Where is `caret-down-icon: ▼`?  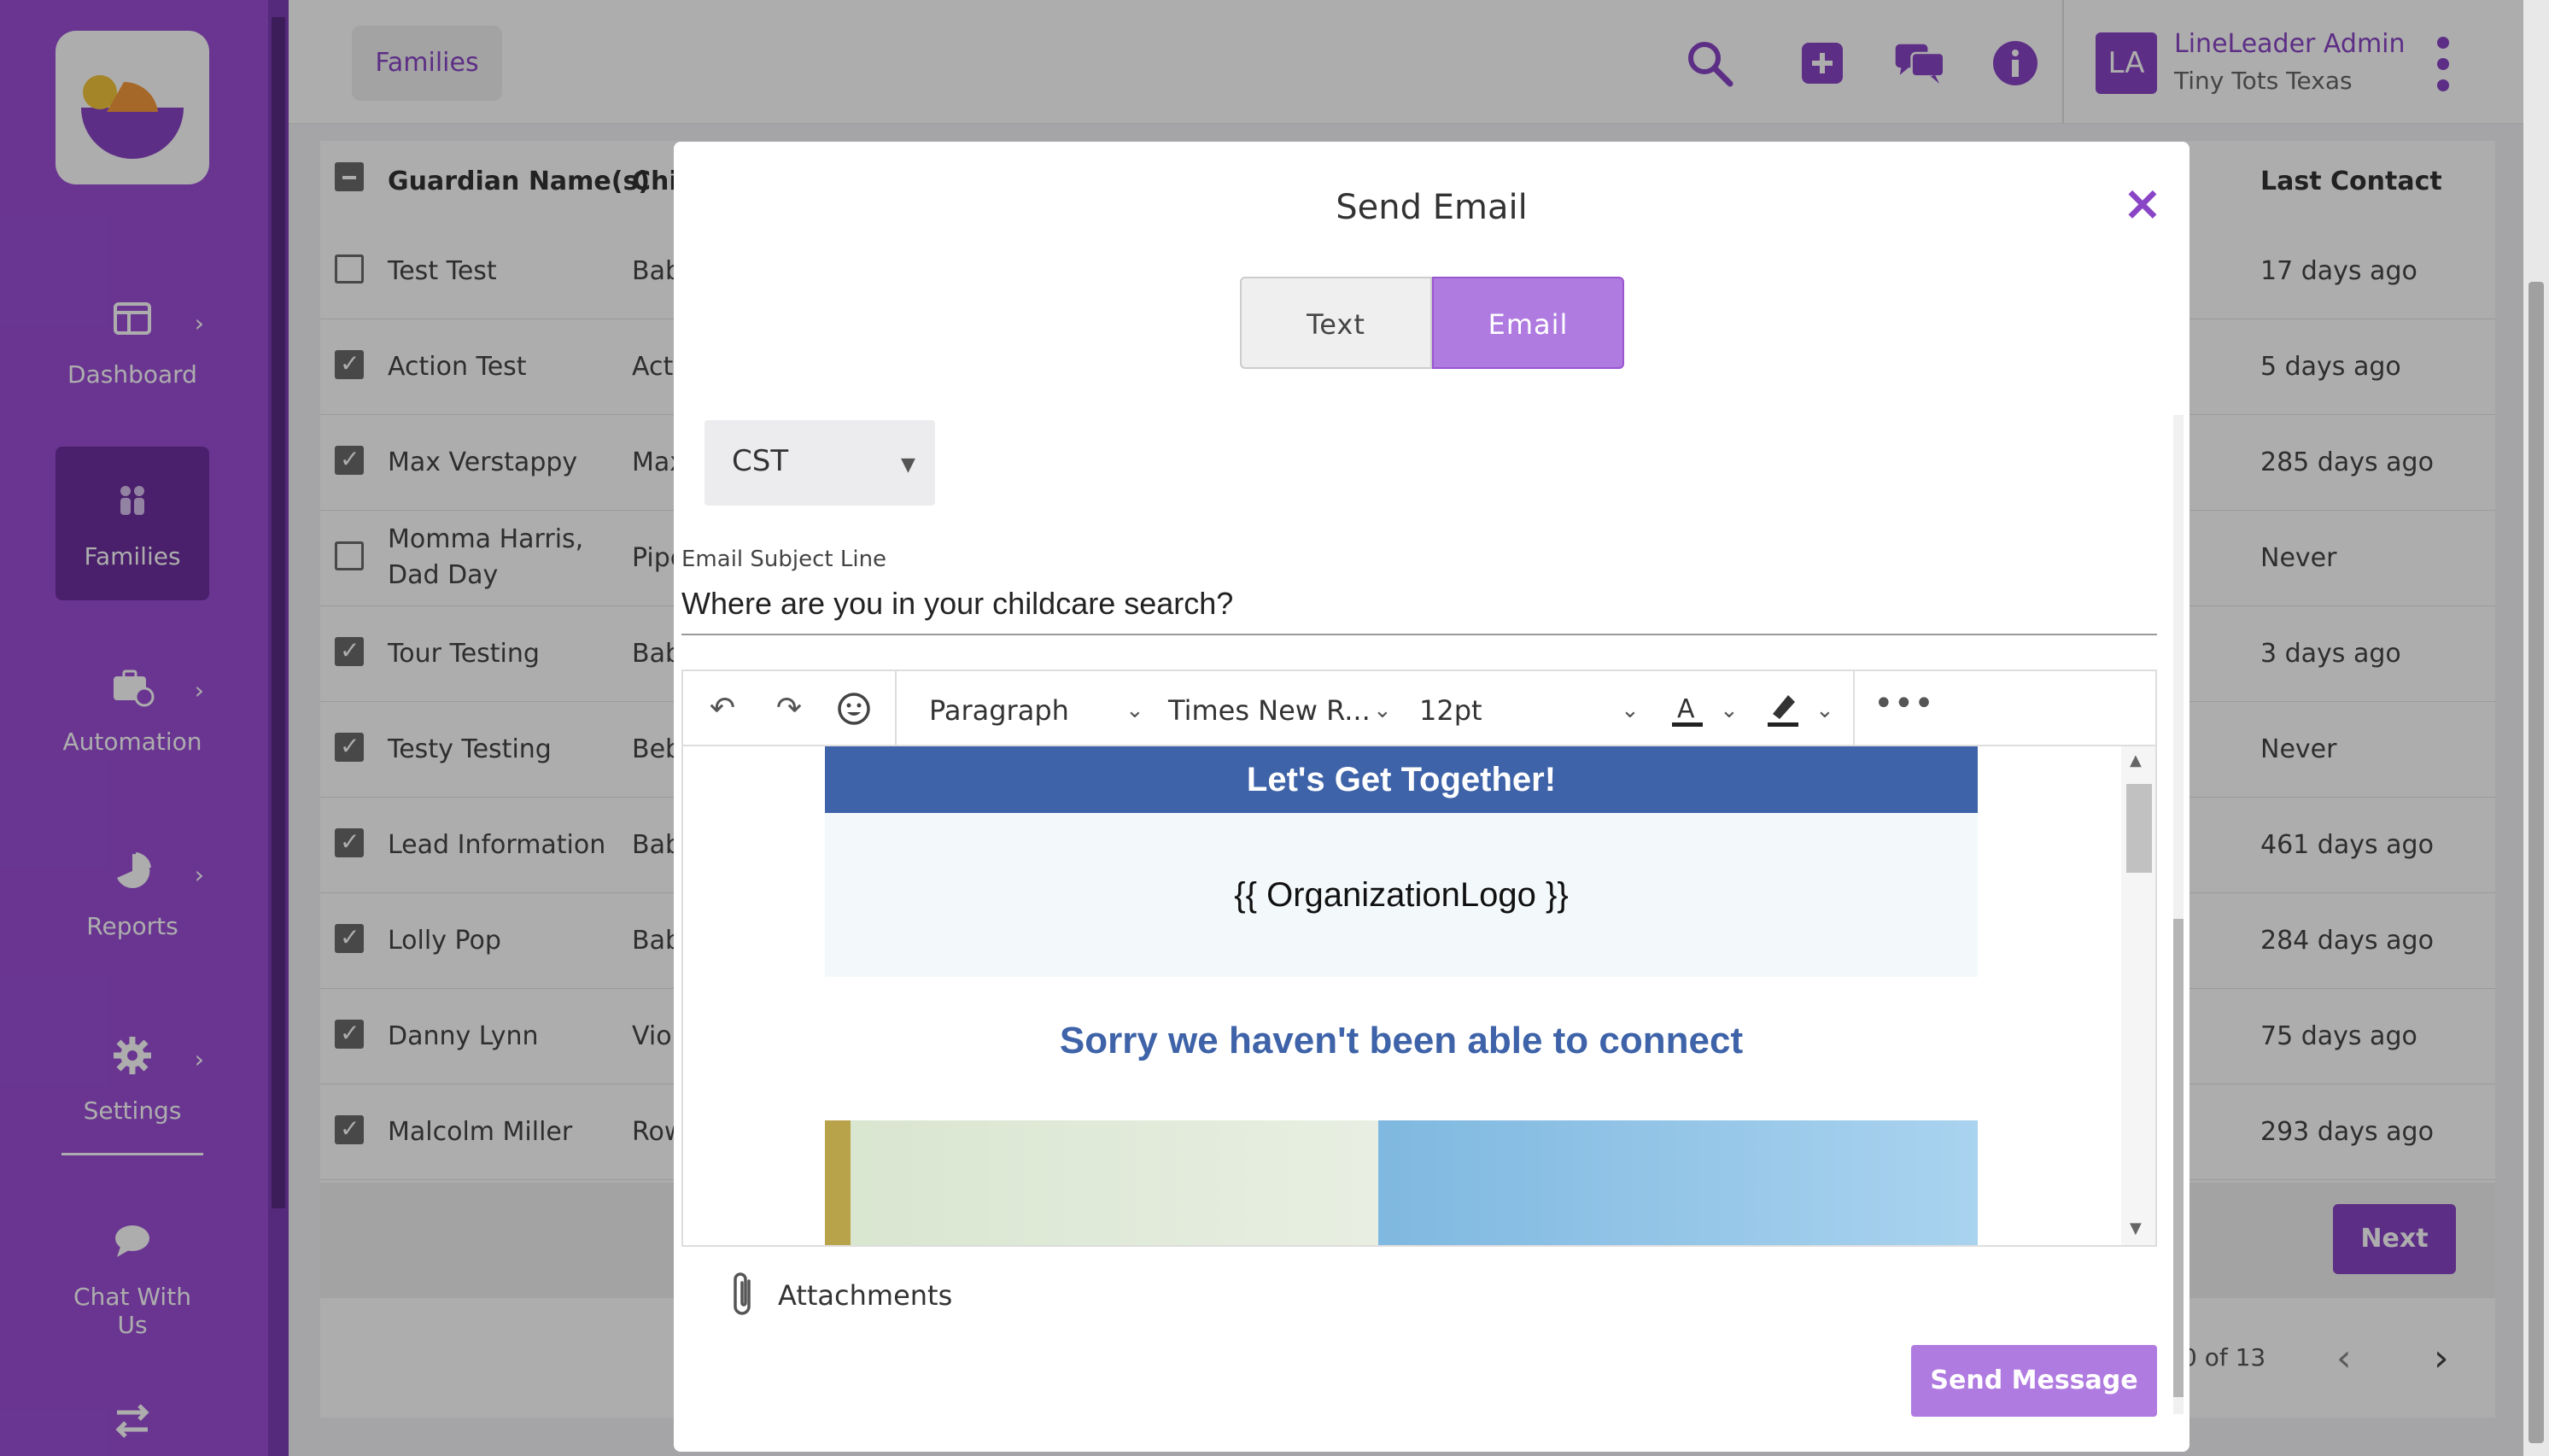
caret-down-icon: ▼ is located at coordinates (908, 465).